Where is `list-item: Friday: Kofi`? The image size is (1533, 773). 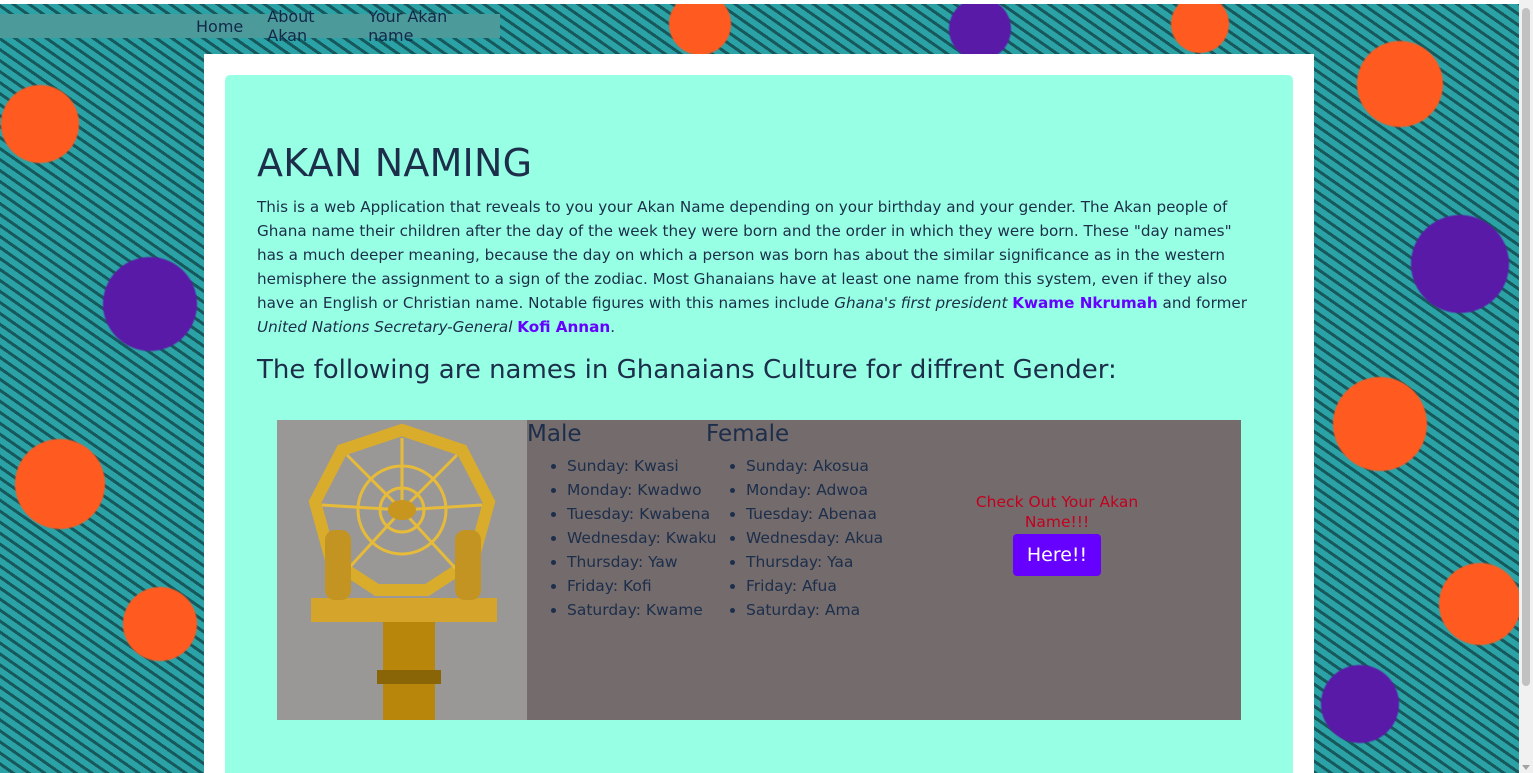 list-item: Friday: Kofi is located at coordinates (641, 586).